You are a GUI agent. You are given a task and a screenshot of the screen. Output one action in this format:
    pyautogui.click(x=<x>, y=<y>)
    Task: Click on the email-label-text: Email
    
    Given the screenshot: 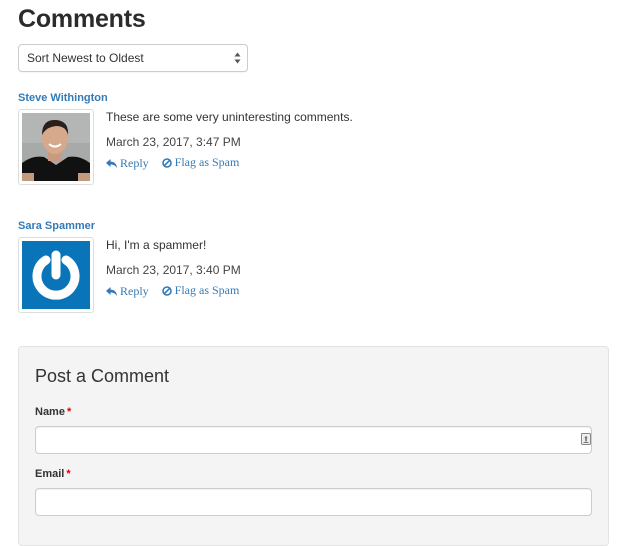 What is the action you would take?
    pyautogui.click(x=50, y=474)
    